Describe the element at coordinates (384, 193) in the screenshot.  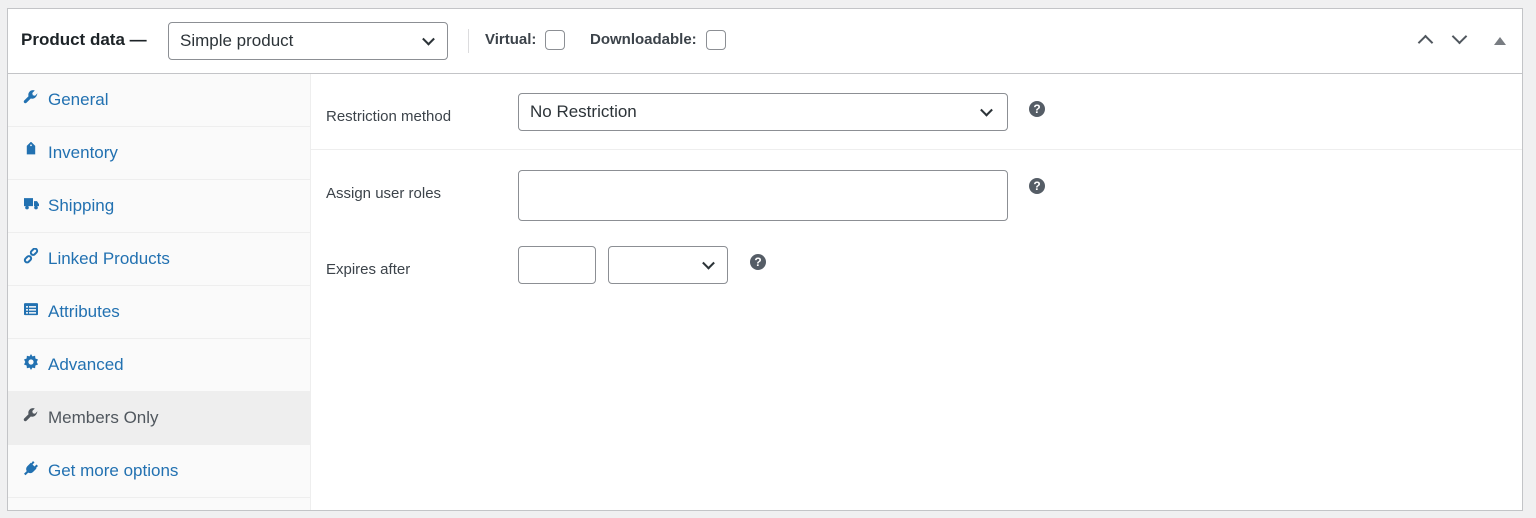
I see `assign-user-roles-label: Assign user roles` at that location.